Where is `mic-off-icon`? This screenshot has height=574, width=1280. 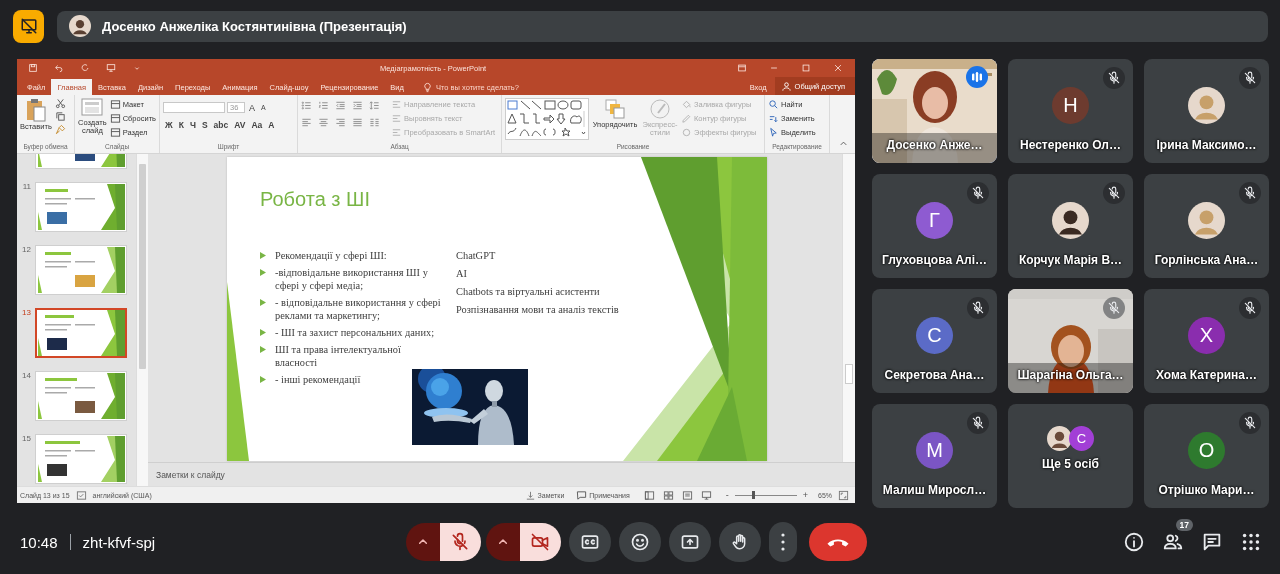
mic-off-icon is located at coordinates (460, 542).